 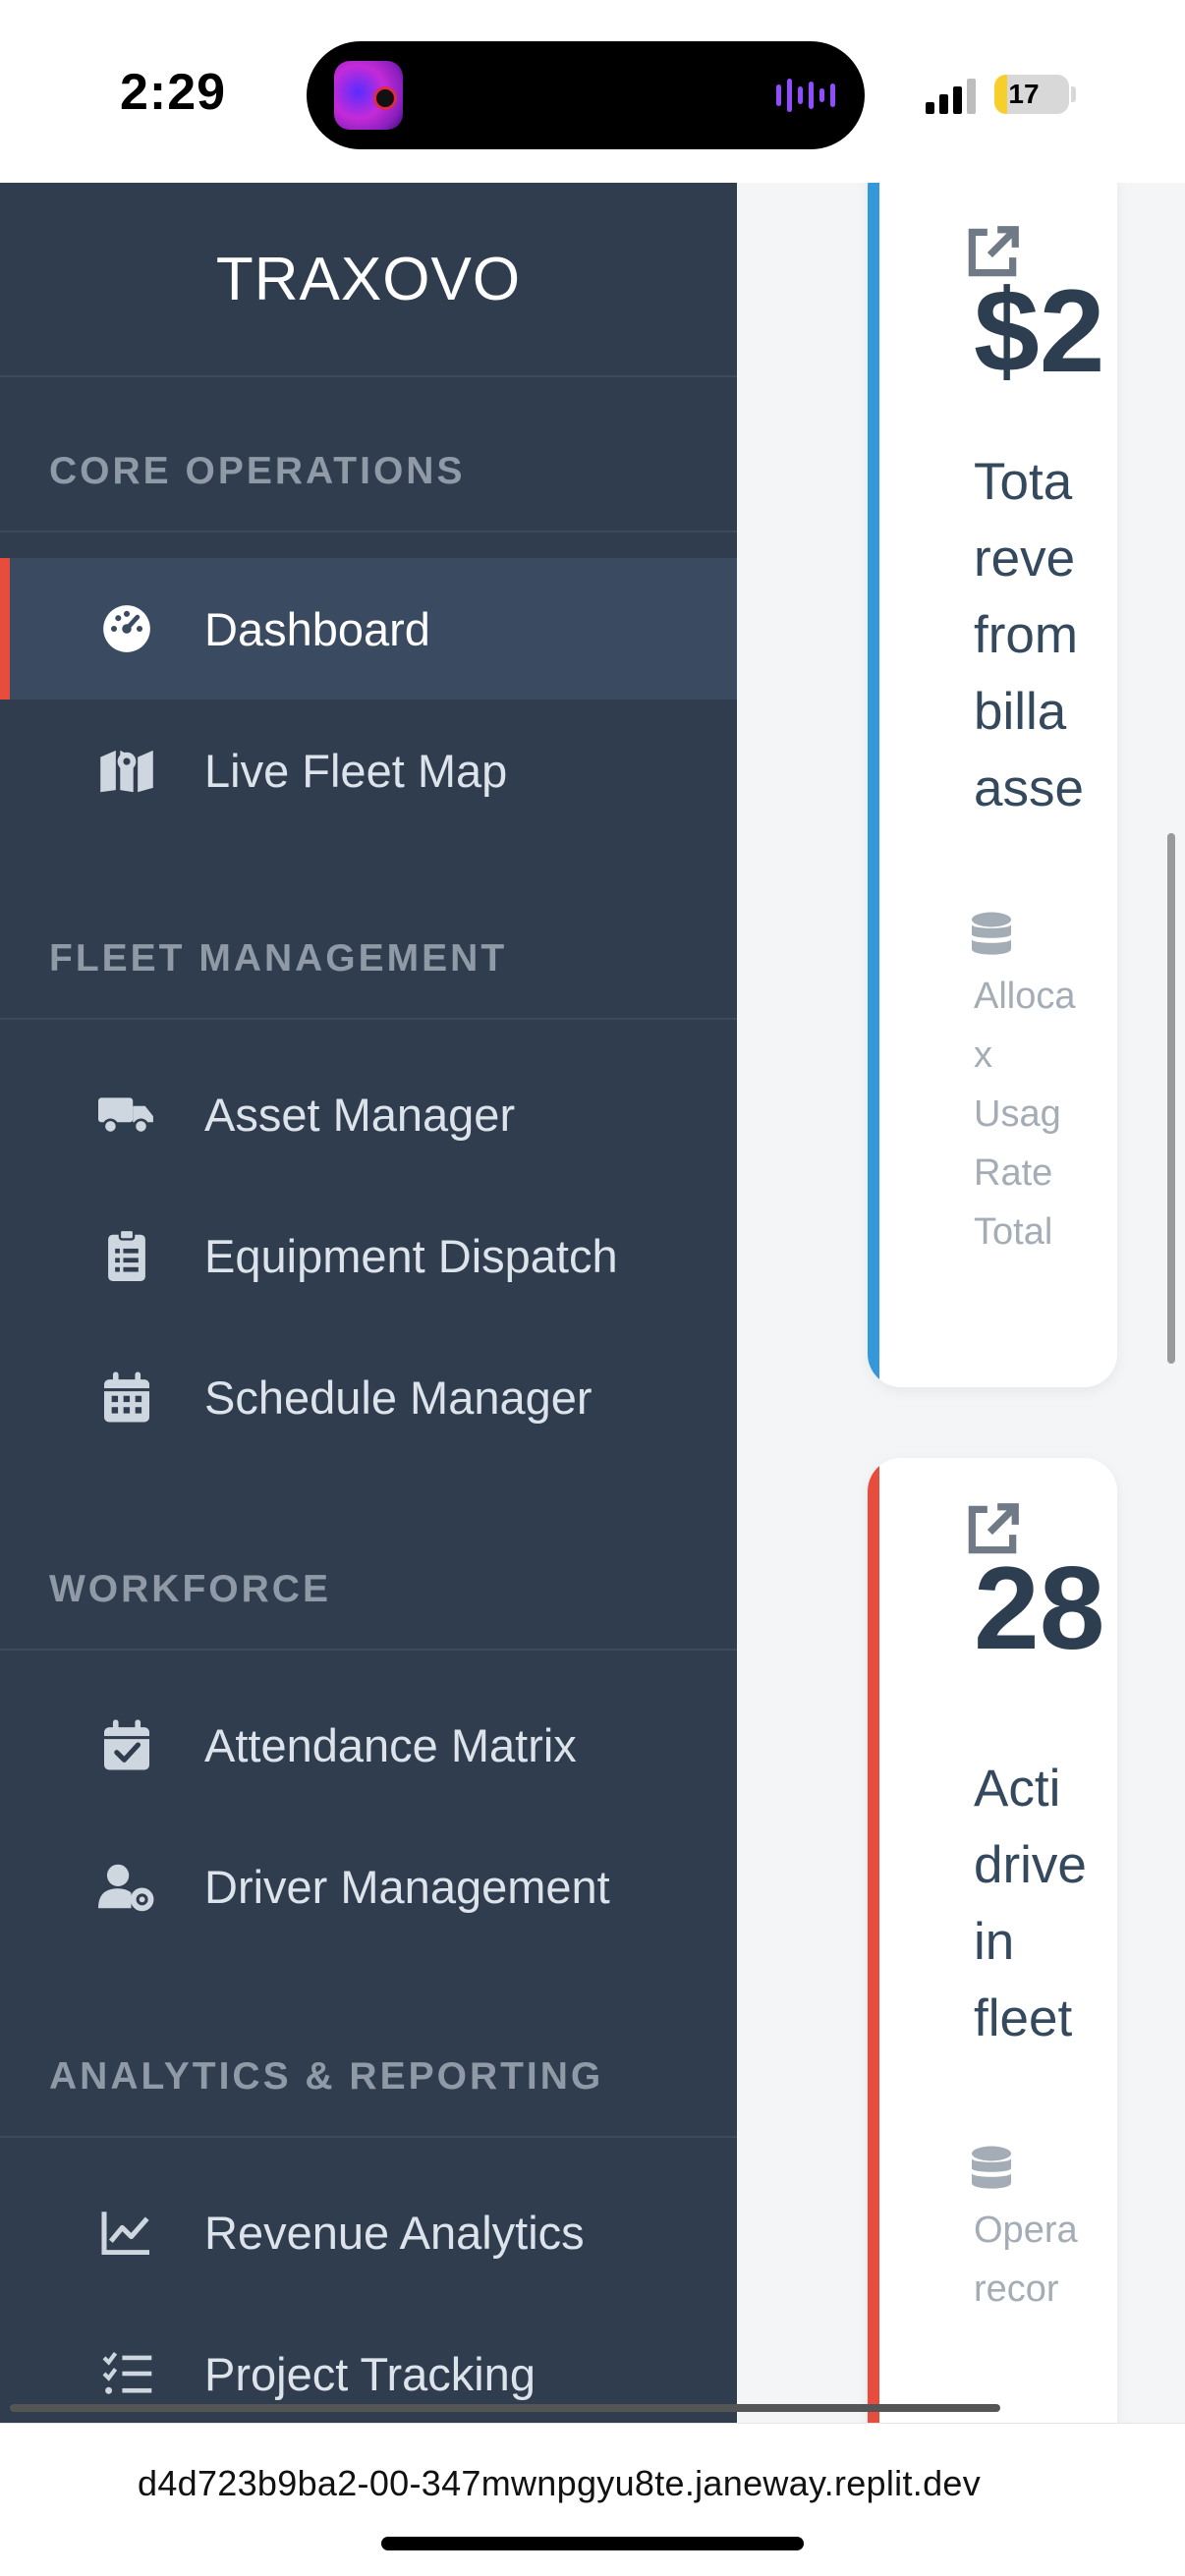 What do you see at coordinates (127, 1886) in the screenshot?
I see `user-gear-icon` at bounding box center [127, 1886].